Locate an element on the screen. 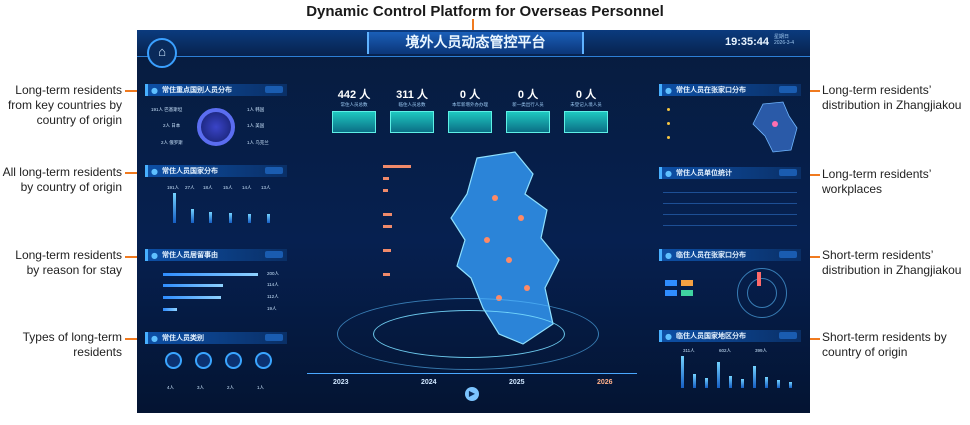  stat-card: 0 人未登记入境人员 is located at coordinates (586, 109).